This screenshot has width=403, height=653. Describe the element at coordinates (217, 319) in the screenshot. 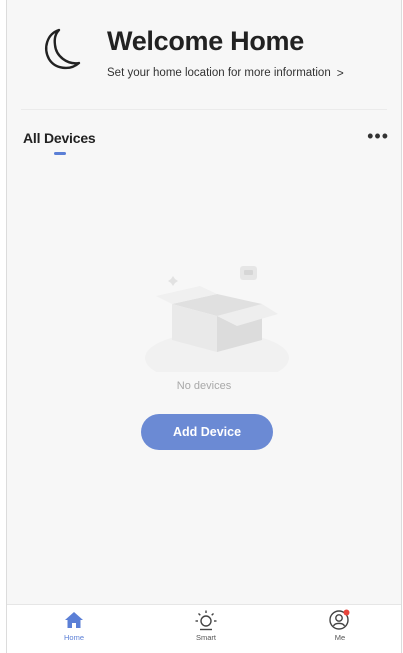

I see `empty-box-illustration` at that location.